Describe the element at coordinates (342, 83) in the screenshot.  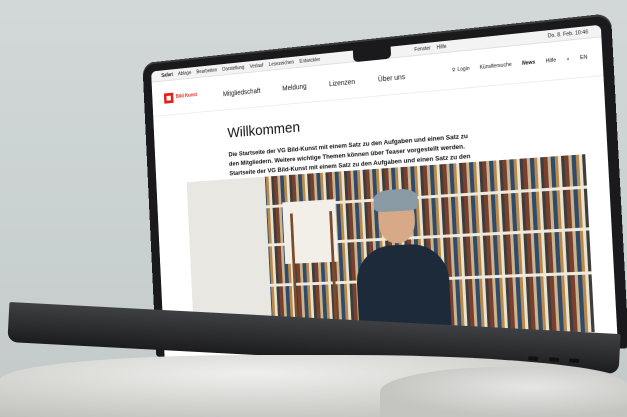
I see `nav-lizenzen: Lizenzen` at that location.